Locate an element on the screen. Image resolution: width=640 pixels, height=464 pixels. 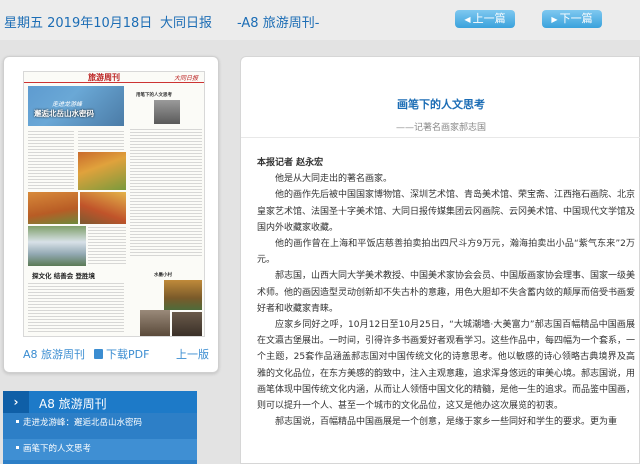
issue-date: 星期五 2019年10月18日 is located at coordinates (78, 23).